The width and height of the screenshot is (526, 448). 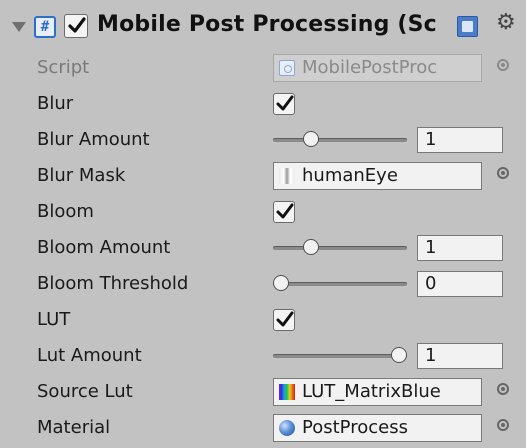 What do you see at coordinates (460, 248) in the screenshot?
I see `bloom-amount-input: 1` at bounding box center [460, 248].